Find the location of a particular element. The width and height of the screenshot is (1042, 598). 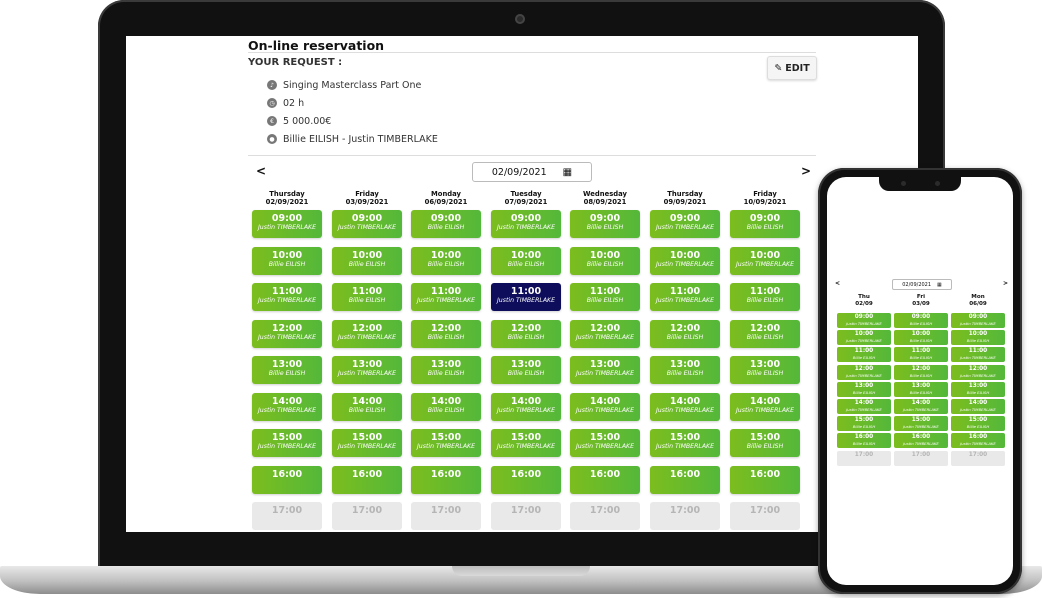

slot-time: 12:00 is located at coordinates (765, 328).